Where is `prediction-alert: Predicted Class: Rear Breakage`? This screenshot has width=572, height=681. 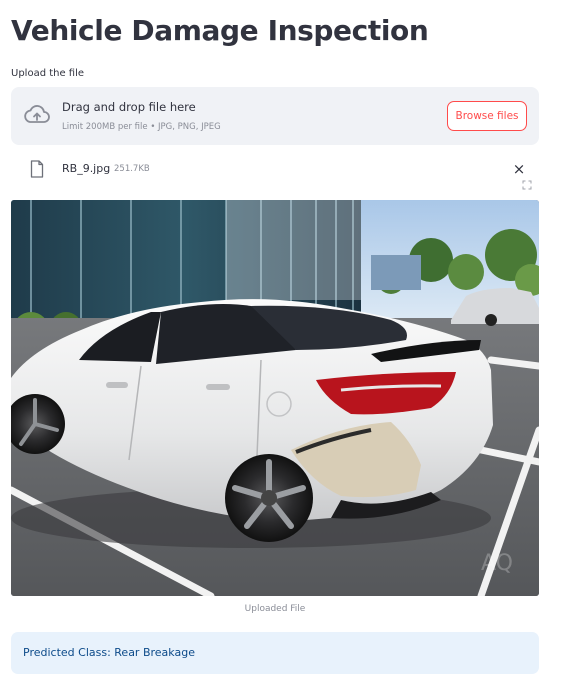
prediction-alert: Predicted Class: Rear Breakage is located at coordinates (275, 653).